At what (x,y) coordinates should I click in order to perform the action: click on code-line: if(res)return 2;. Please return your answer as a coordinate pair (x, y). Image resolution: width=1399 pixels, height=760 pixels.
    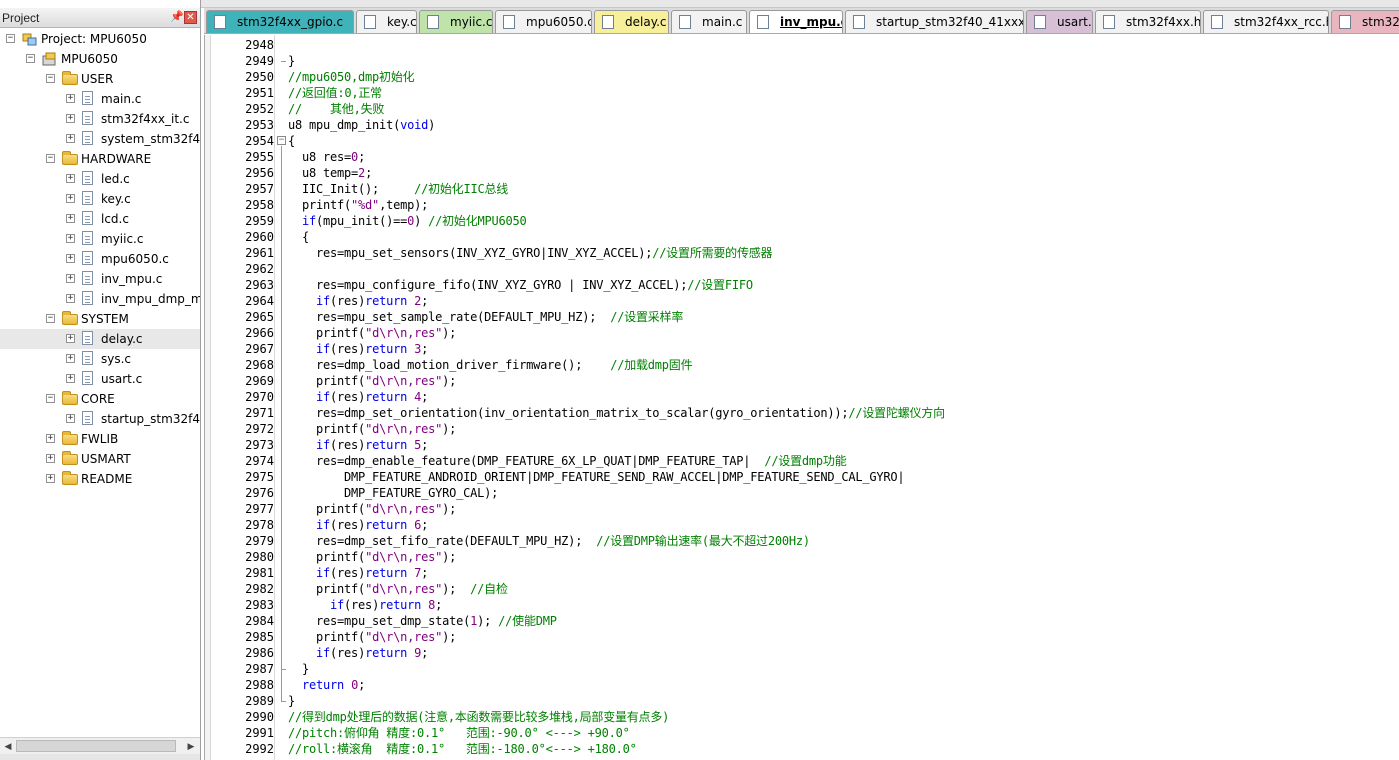
    Looking at the image, I should click on (358, 301).